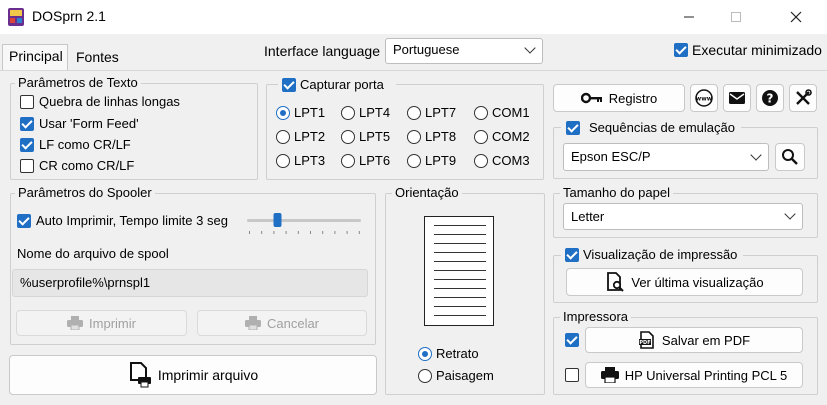 This screenshot has width=827, height=405. What do you see at coordinates (646, 340) in the screenshot?
I see `pdf-file-icon: PDF` at bounding box center [646, 340].